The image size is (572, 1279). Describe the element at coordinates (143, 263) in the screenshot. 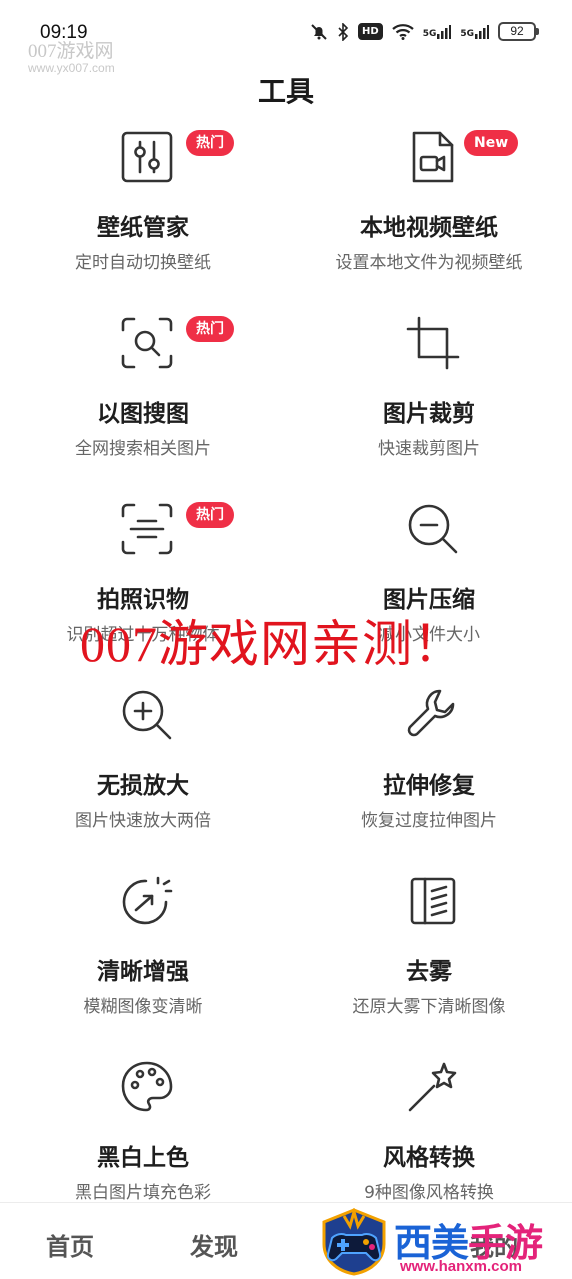

I see `tool-description: 定时自动切换壁纸` at that location.